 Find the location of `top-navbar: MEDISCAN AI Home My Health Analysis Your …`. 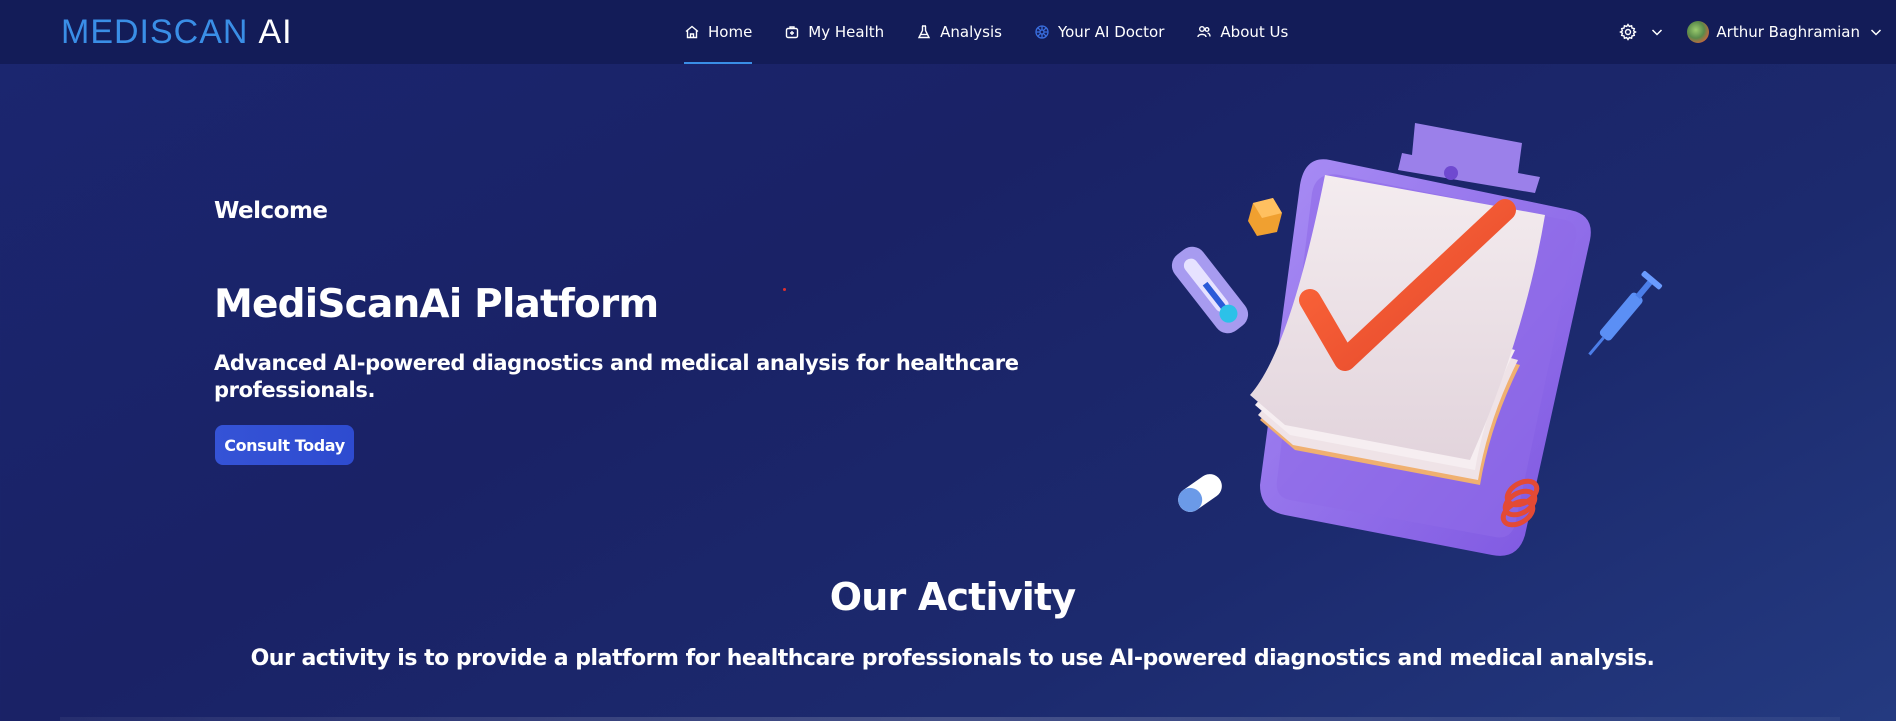

top-navbar: MEDISCAN AI Home My Health Analysis Your … is located at coordinates (948, 32).